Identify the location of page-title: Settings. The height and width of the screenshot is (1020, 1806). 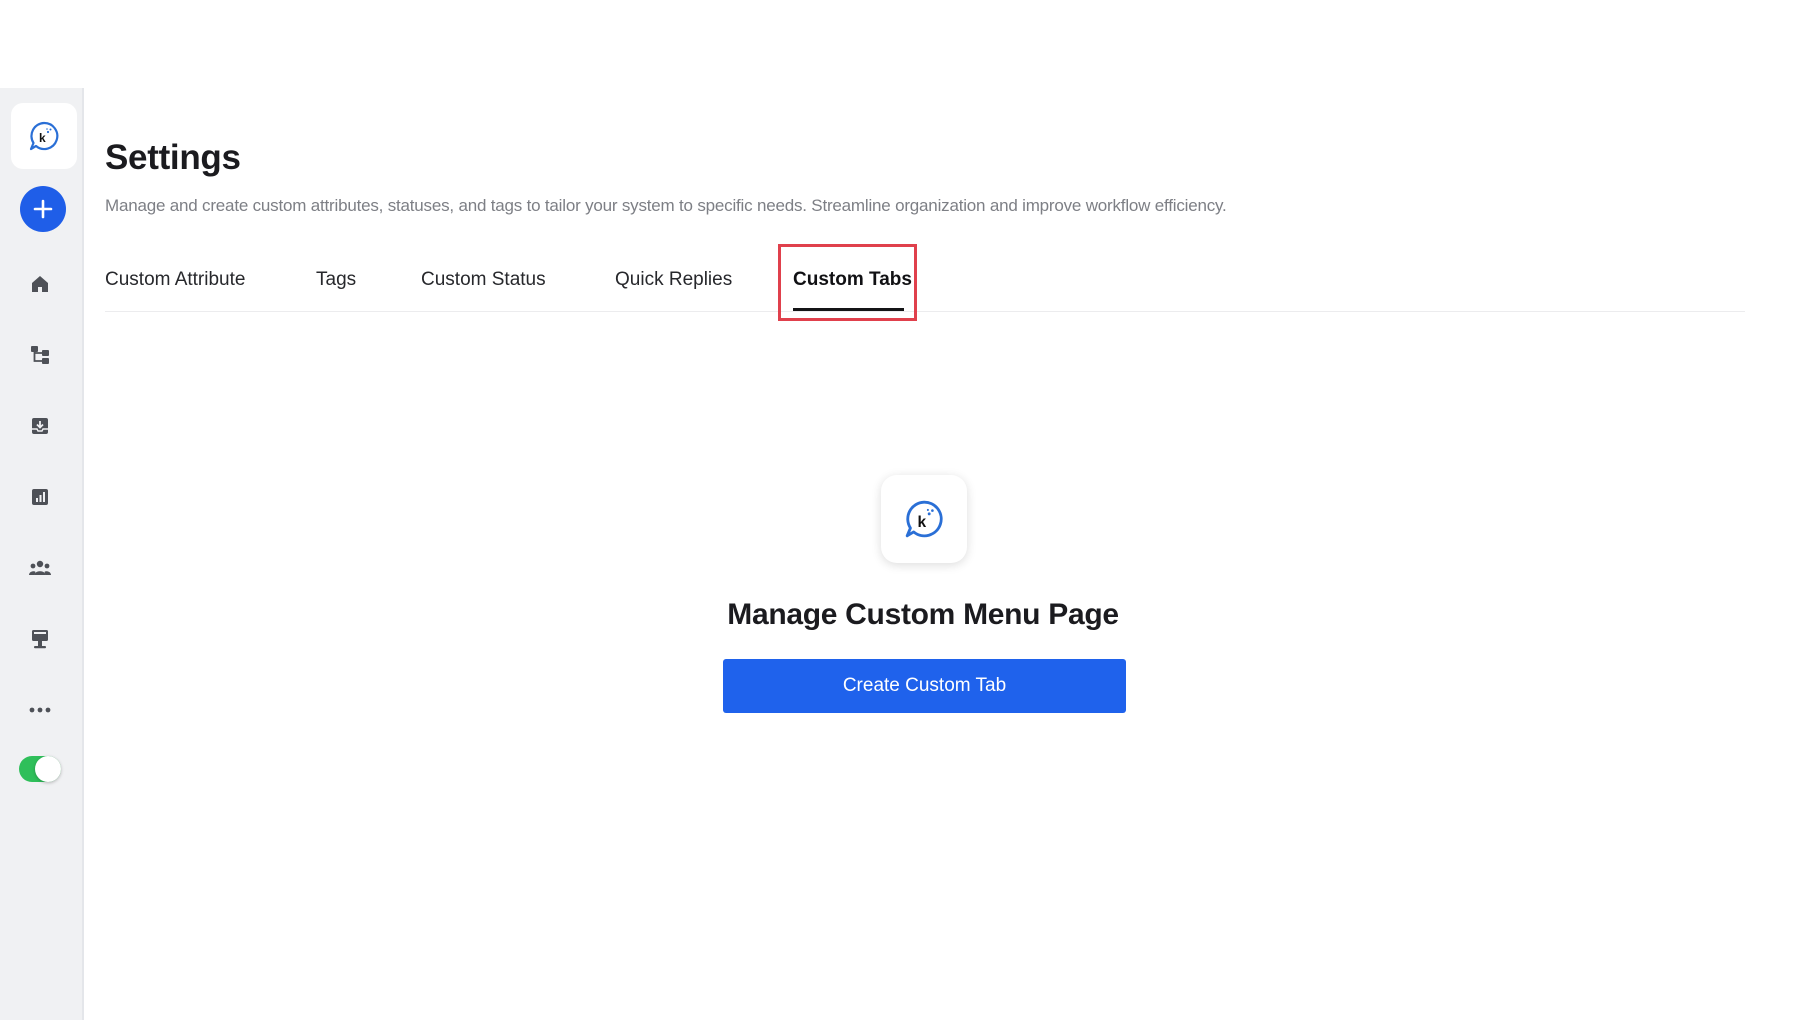
(173, 157).